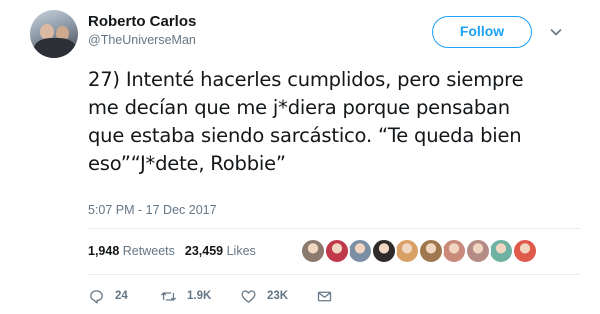  Describe the element at coordinates (248, 296) in the screenshot. I see `heart-icon` at that location.